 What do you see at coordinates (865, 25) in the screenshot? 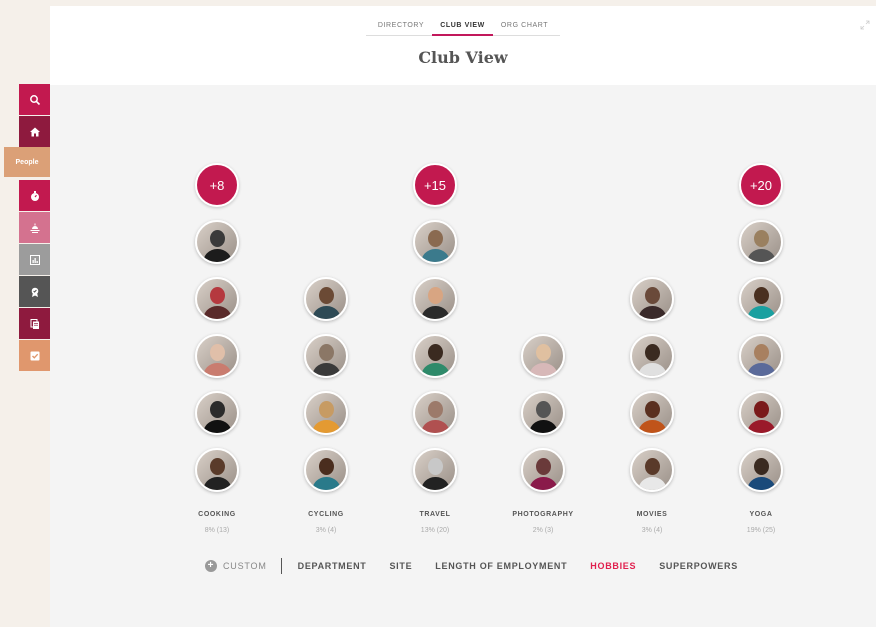
I see `expand-icon` at bounding box center [865, 25].